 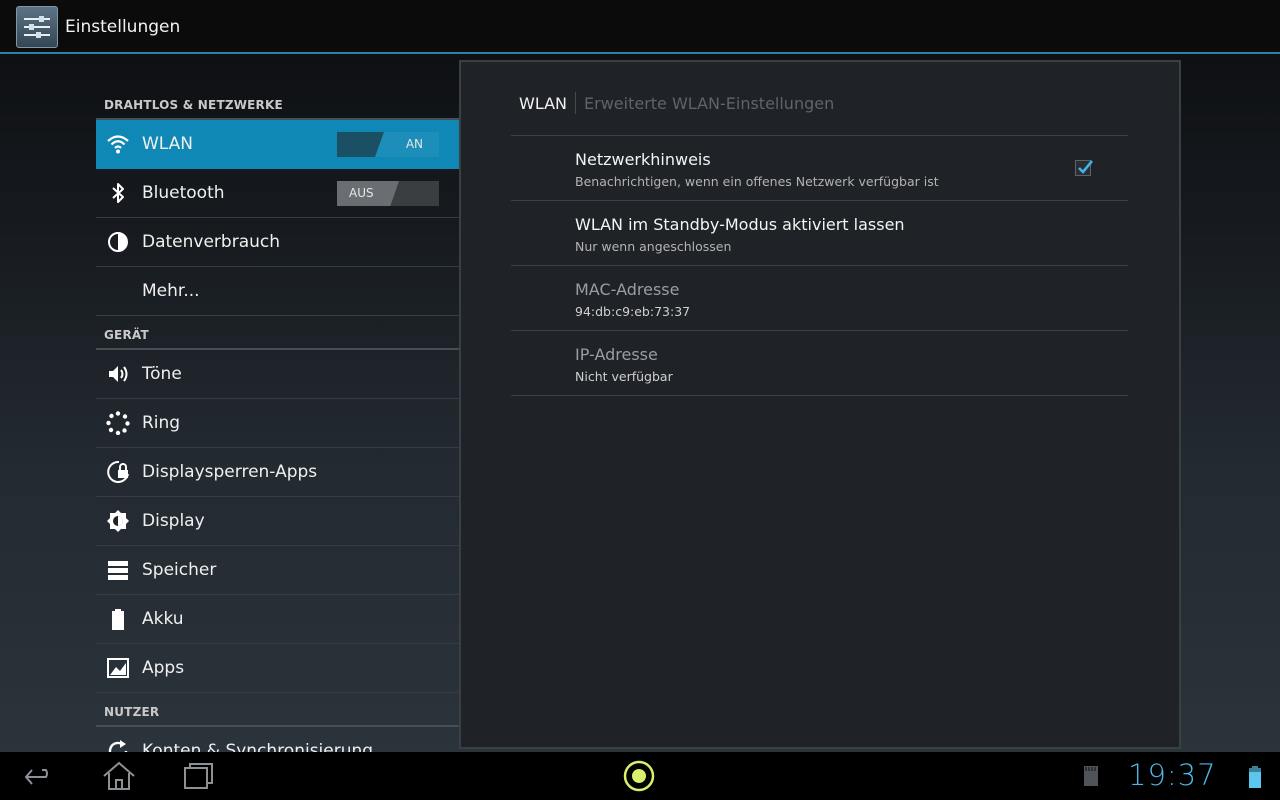 What do you see at coordinates (277, 739) in the screenshot?
I see `sidebar-item-accounts-sync: Konten & Synchronisierung` at bounding box center [277, 739].